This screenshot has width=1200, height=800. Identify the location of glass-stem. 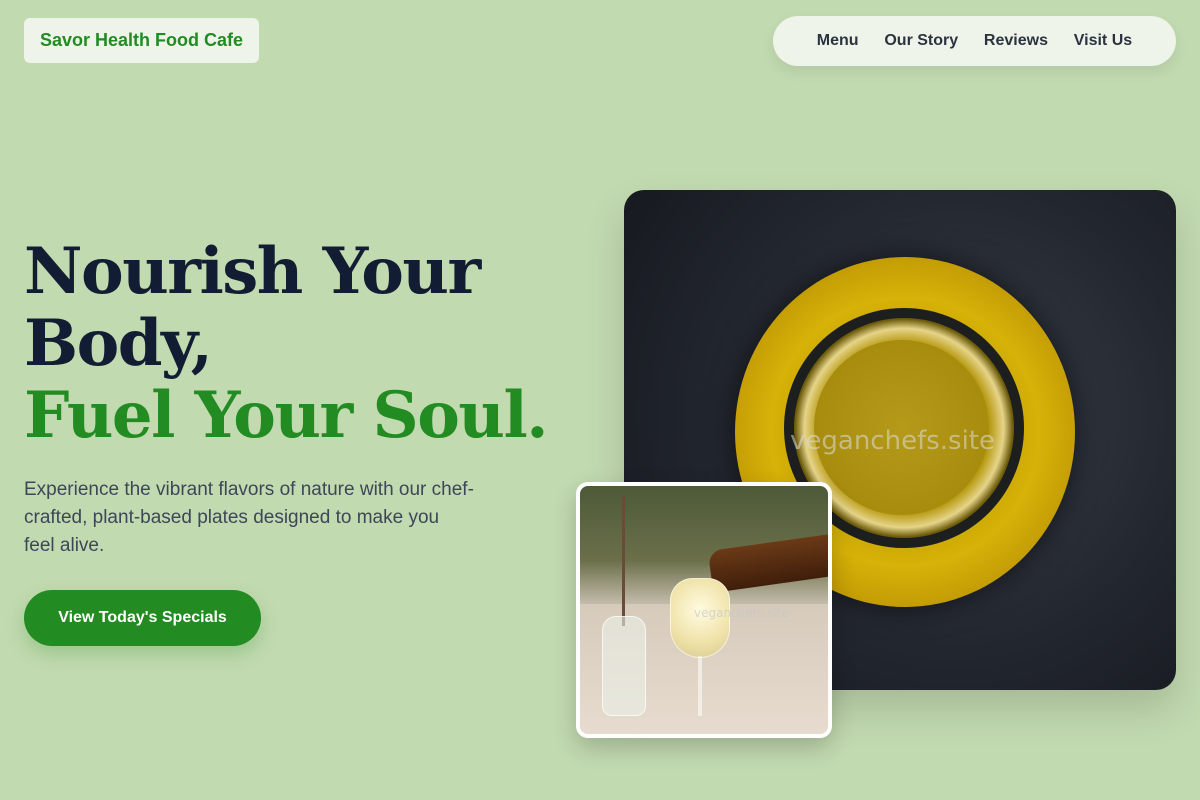
(700, 686).